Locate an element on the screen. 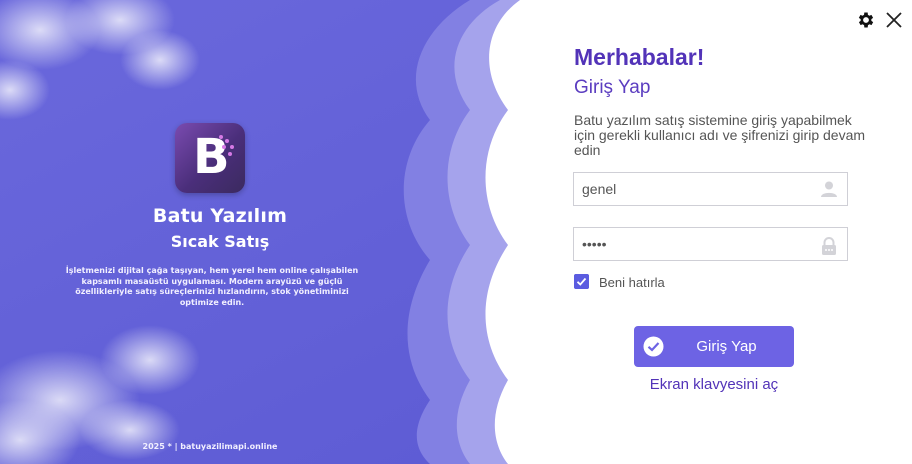 The image size is (912, 464). brand-title: Batu Yazılım is located at coordinates (220, 216).